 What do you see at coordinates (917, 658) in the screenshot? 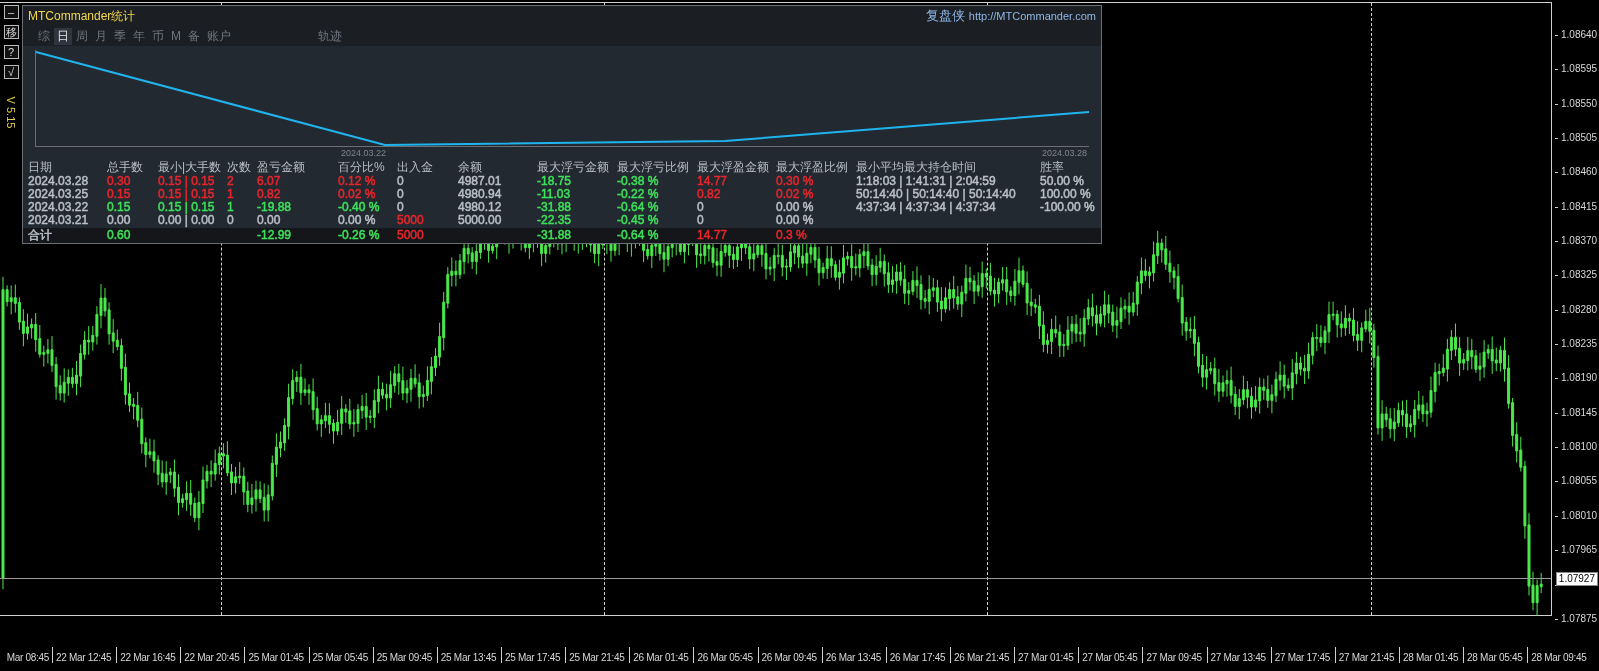
I see `time-label: 26 Mar 17:45` at bounding box center [917, 658].